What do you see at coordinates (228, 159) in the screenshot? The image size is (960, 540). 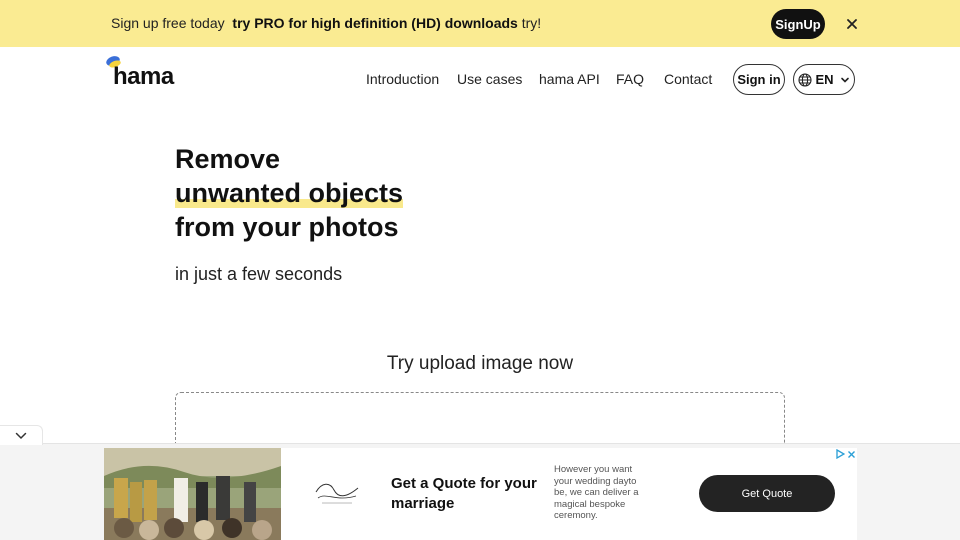 I see `hero-line-1: Remove` at bounding box center [228, 159].